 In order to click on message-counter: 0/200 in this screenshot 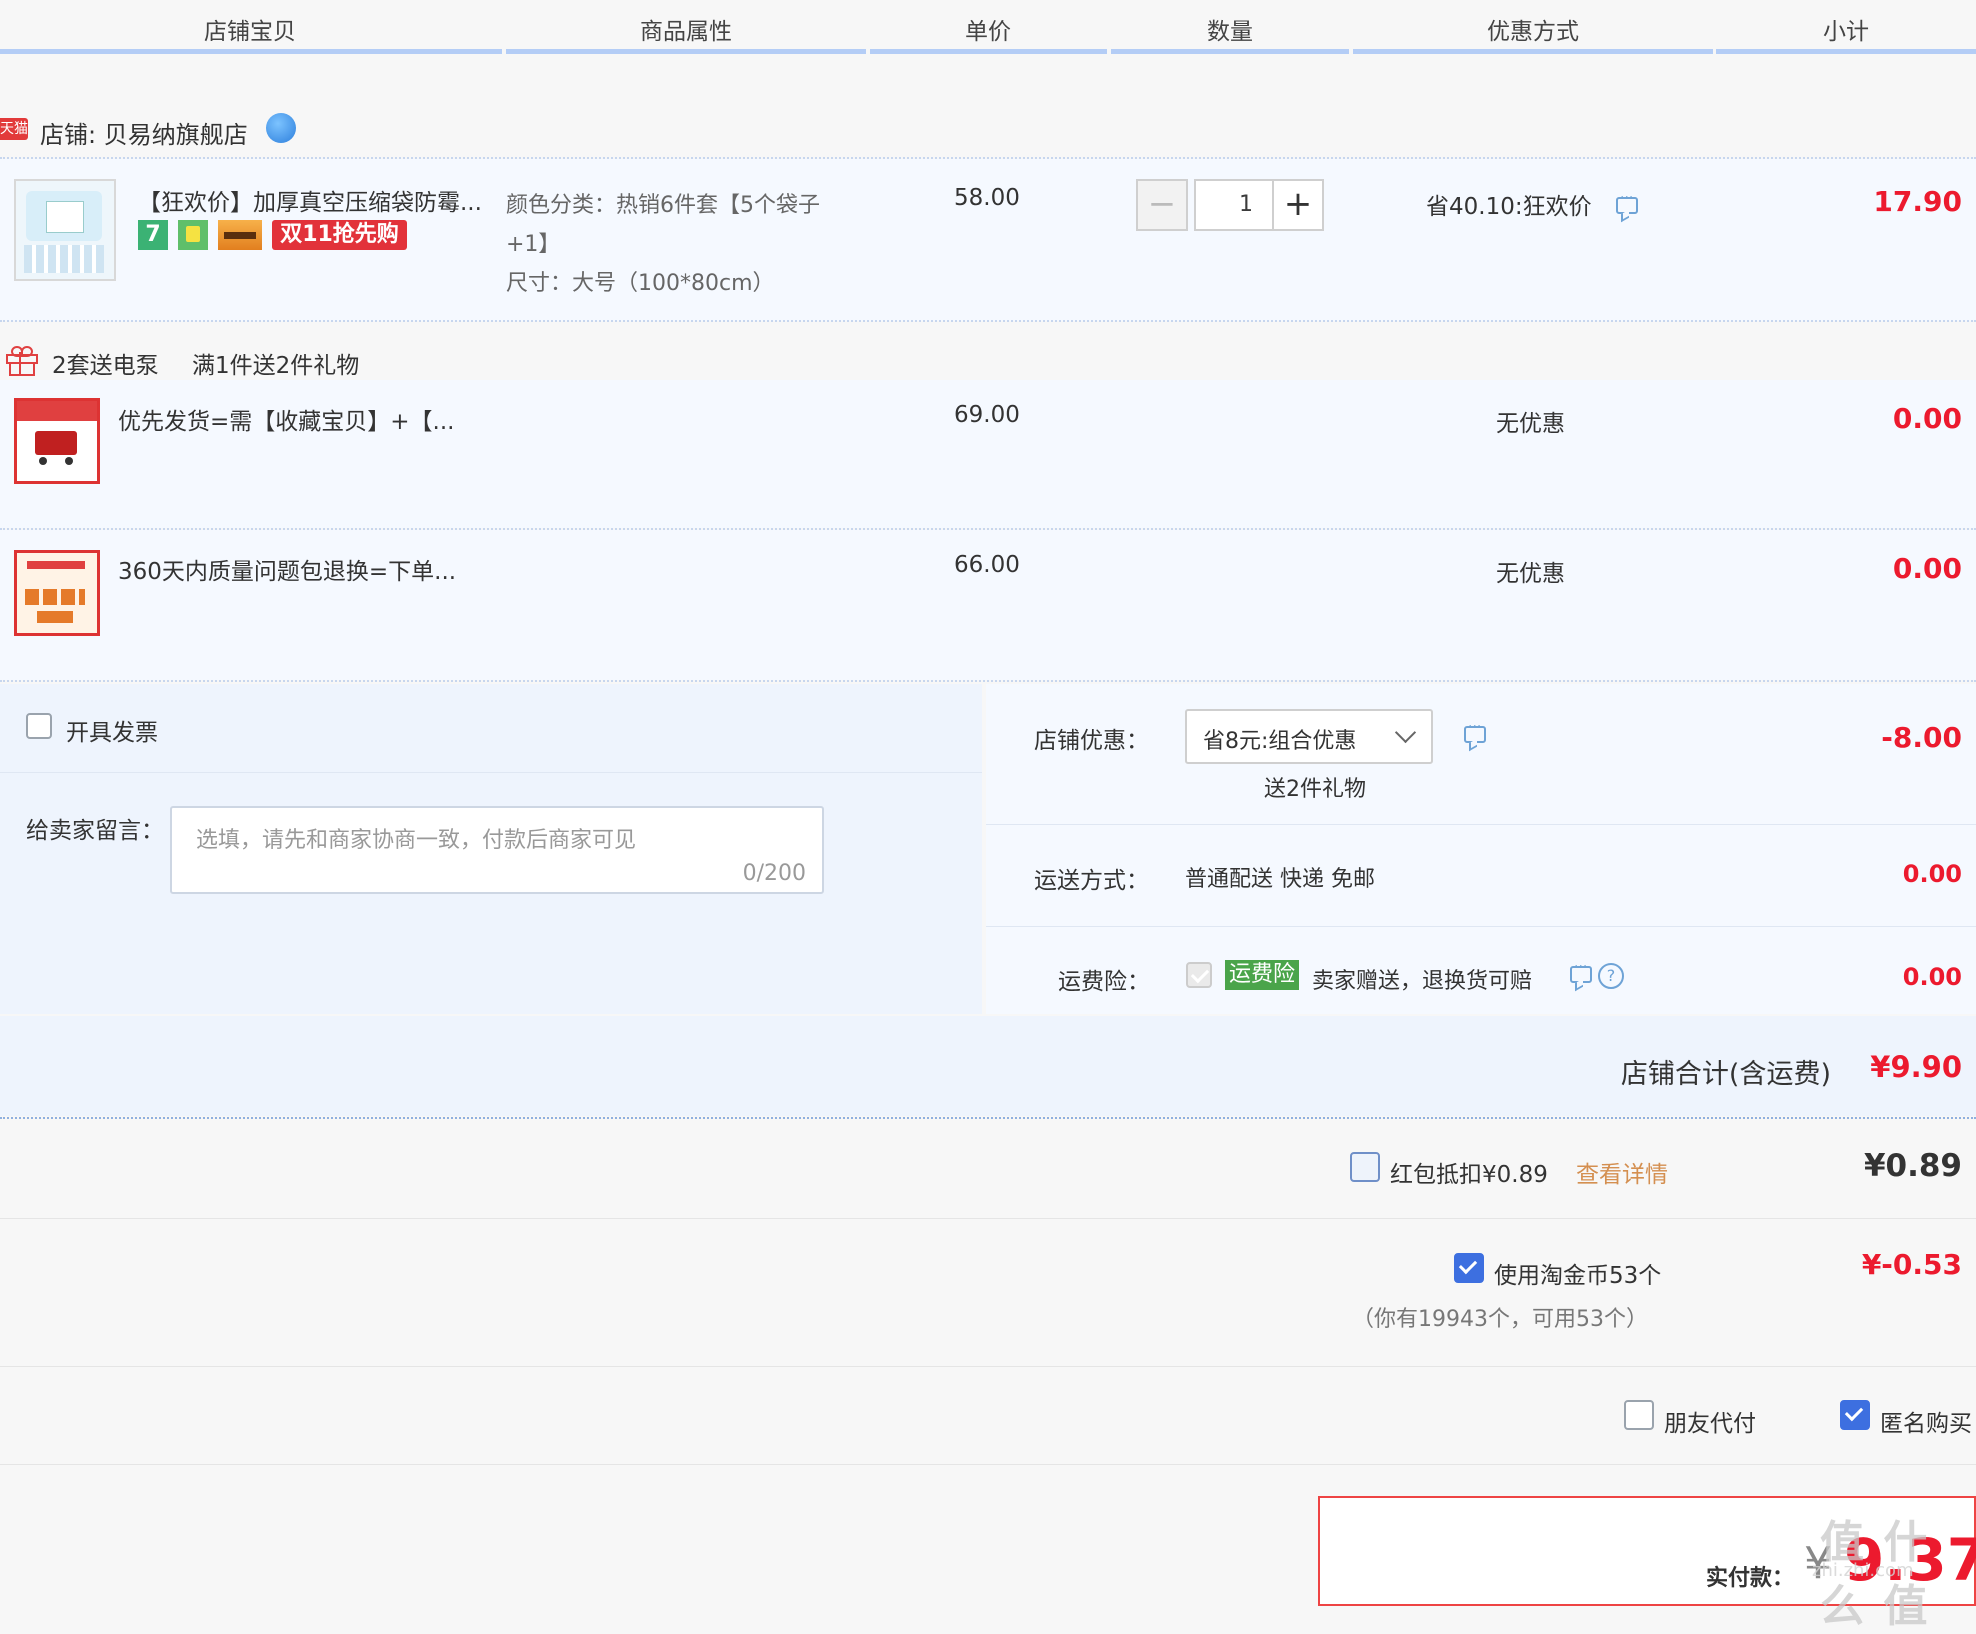, I will do `click(774, 873)`.